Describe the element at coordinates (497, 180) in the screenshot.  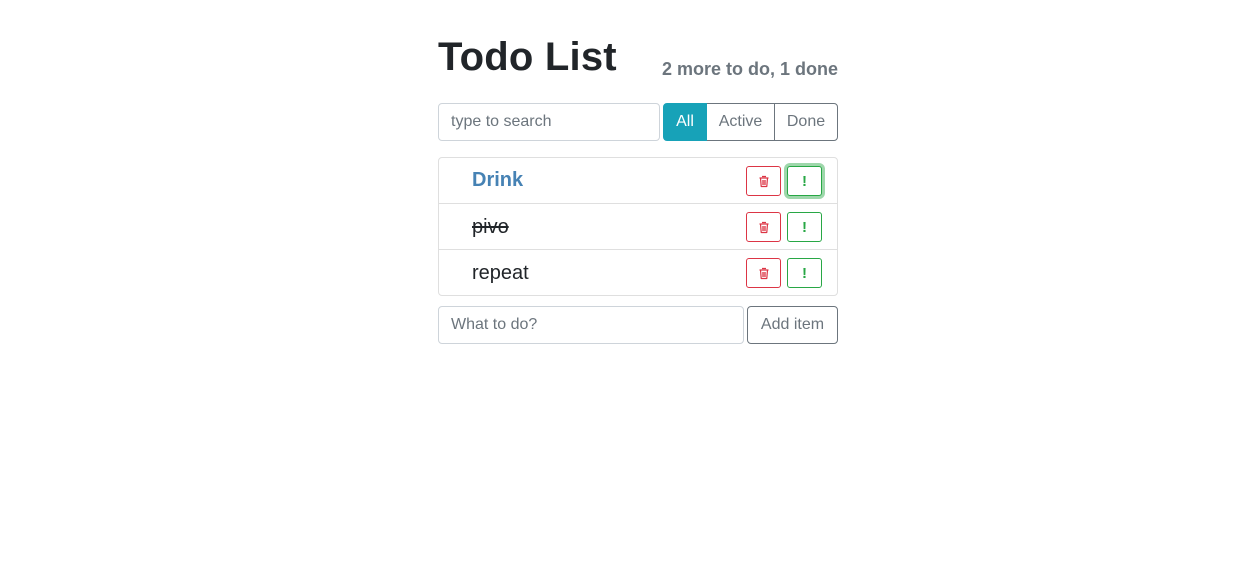
I see `todo-label: Drink` at that location.